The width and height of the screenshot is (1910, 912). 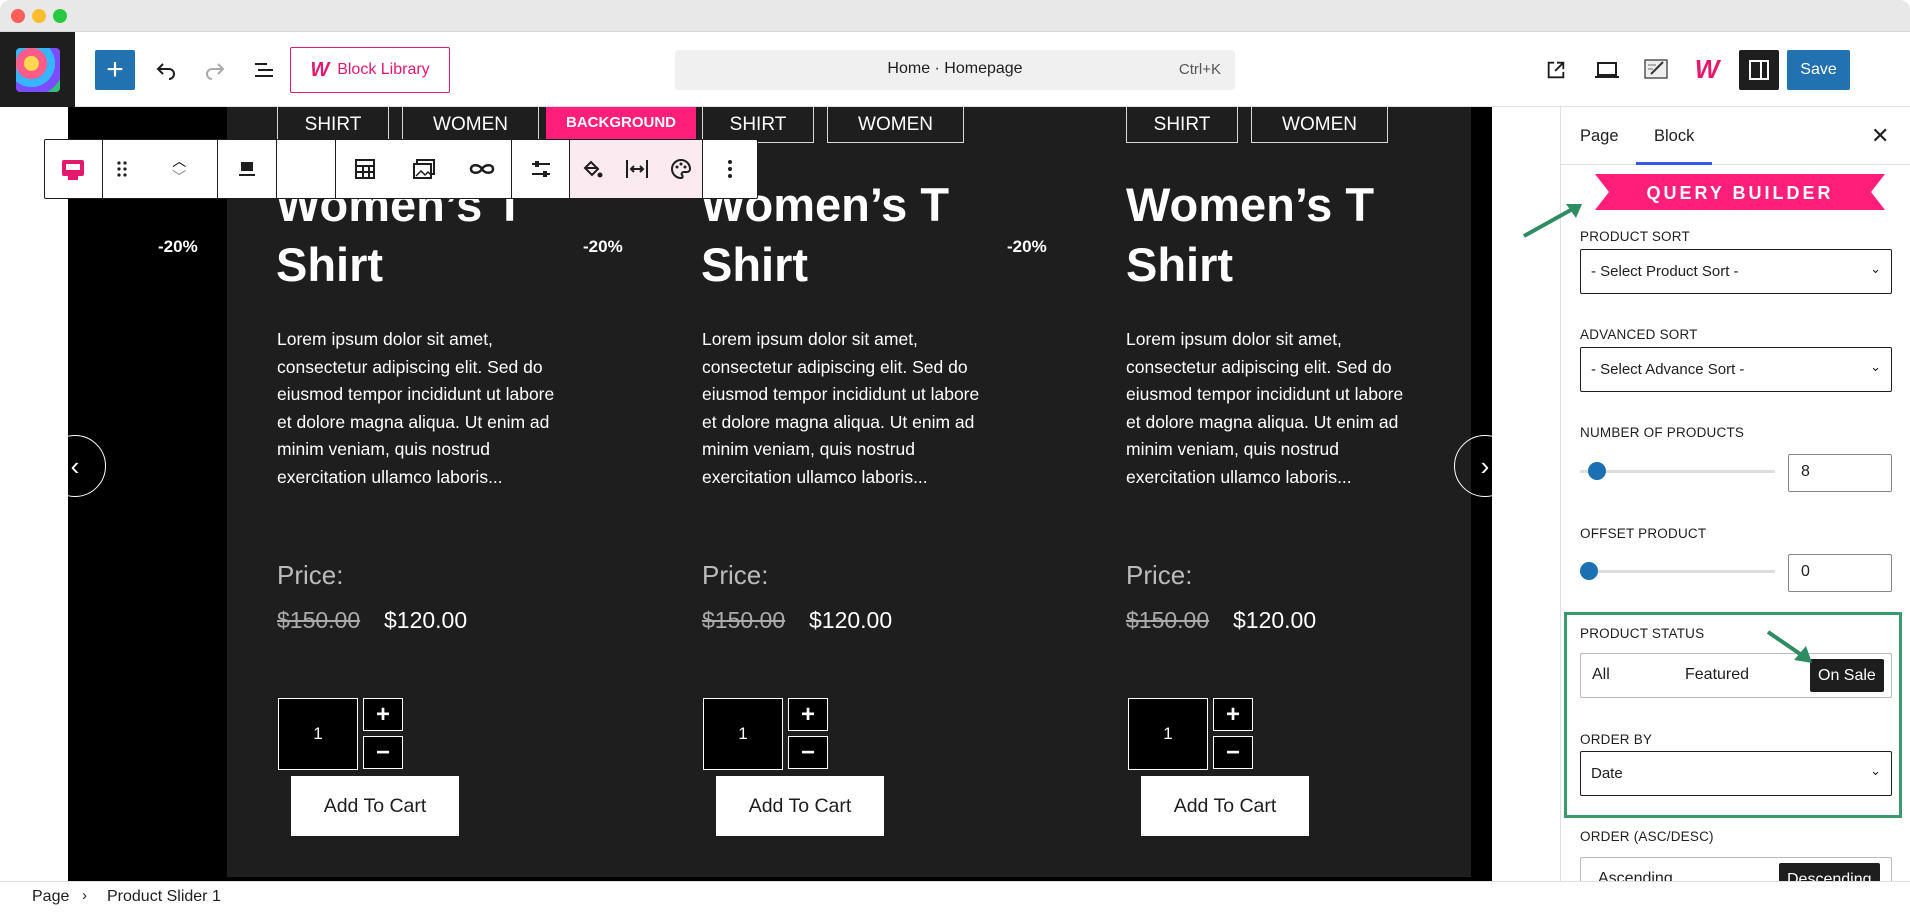 What do you see at coordinates (166, 70) in the screenshot?
I see `undo-icon` at bounding box center [166, 70].